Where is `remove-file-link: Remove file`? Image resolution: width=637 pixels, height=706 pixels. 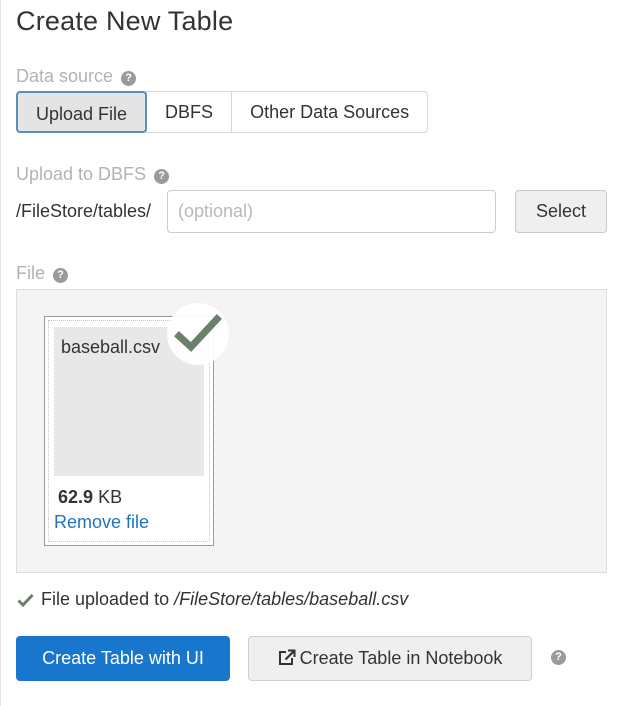 remove-file-link: Remove file is located at coordinates (101, 522).